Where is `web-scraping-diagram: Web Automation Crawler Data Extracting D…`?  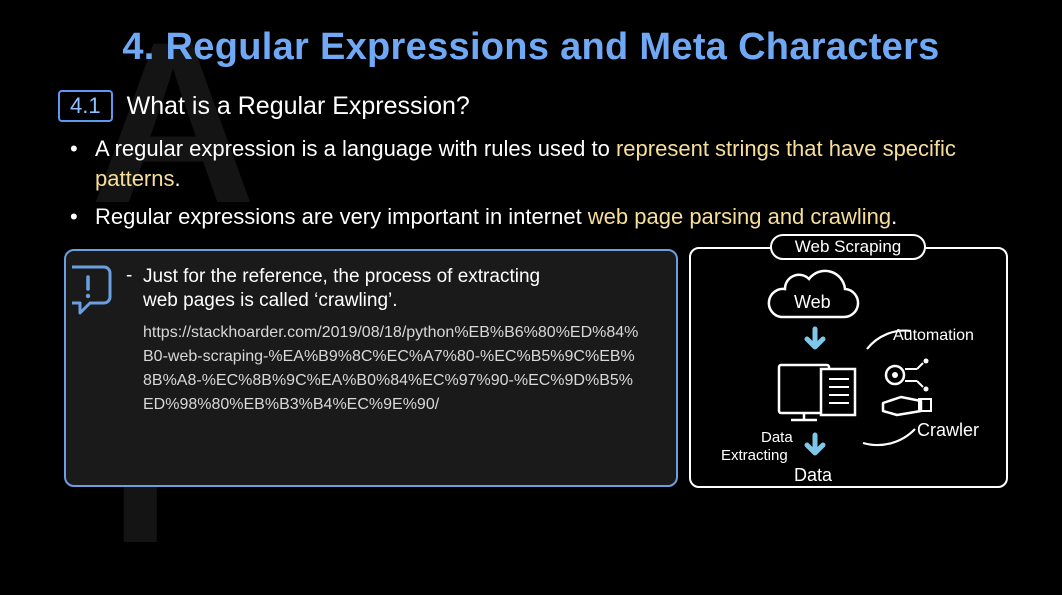 web-scraping-diagram: Web Automation Crawler Data Extracting D… is located at coordinates (848, 367).